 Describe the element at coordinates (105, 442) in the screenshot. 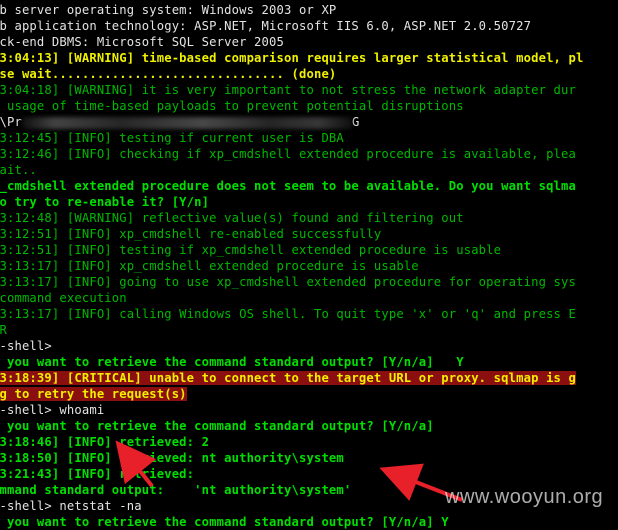

I see `terminal-line: 23:18:46] [INFO] retrieved: 2` at that location.